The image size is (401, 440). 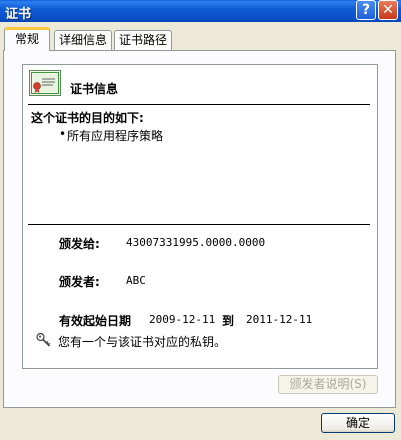 What do you see at coordinates (45, 83) in the screenshot?
I see `certificate-icon` at bounding box center [45, 83].